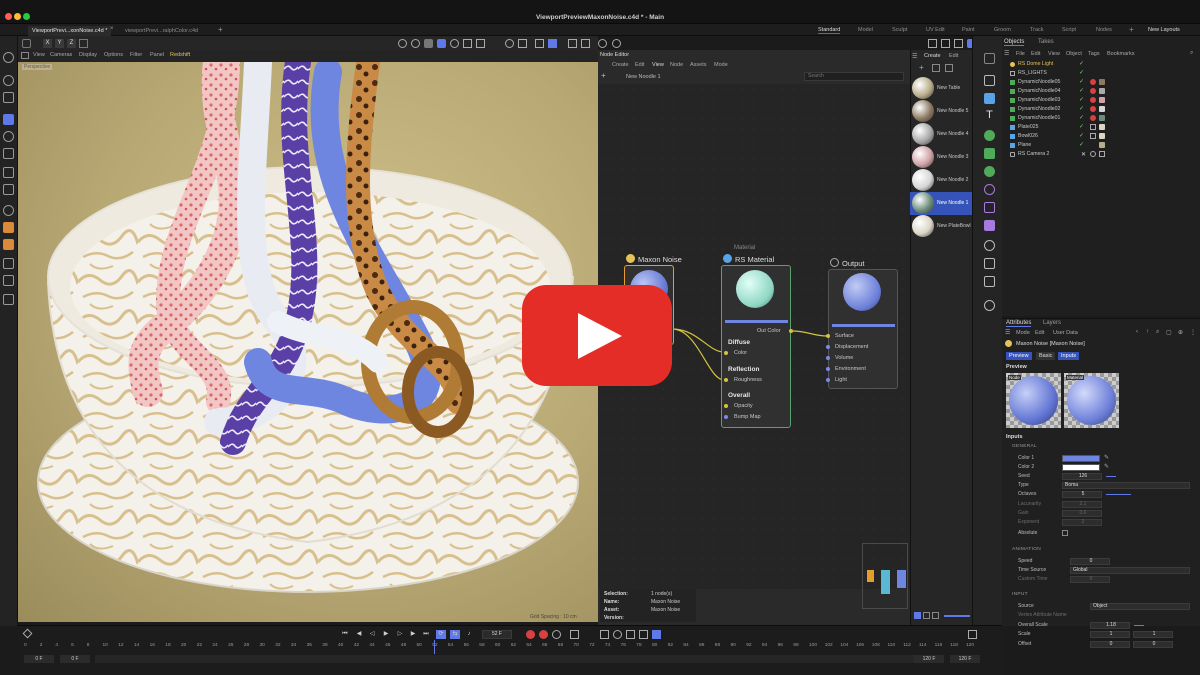  I want to click on layout-standard: Standard, so click(829, 30).